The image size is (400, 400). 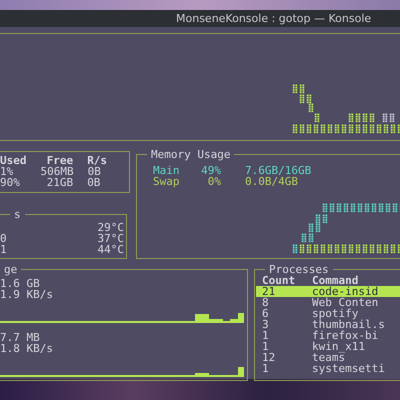 I want to click on table-cell: 506MB, so click(x=57, y=171).